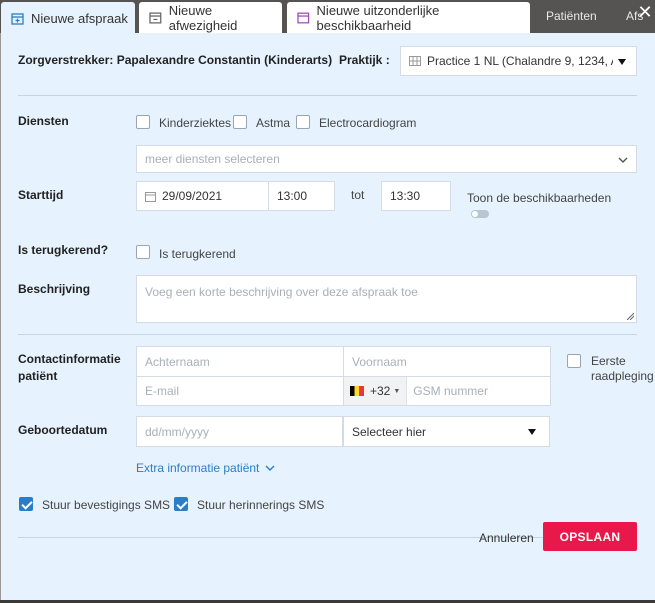 Image resolution: width=655 pixels, height=603 pixels. What do you see at coordinates (389, 431) in the screenshot?
I see `select-placeholder: Selecteer hier` at bounding box center [389, 431].